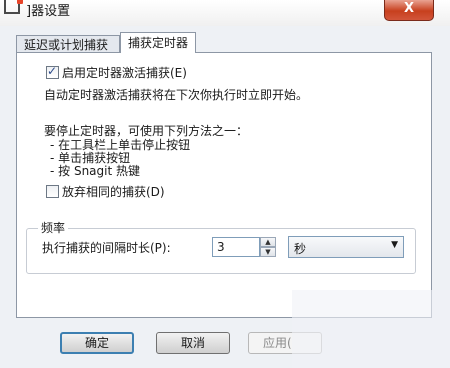 The width and height of the screenshot is (450, 368). What do you see at coordinates (158, 42) in the screenshot?
I see `tab-capture-timer: 捕获定时器` at bounding box center [158, 42].